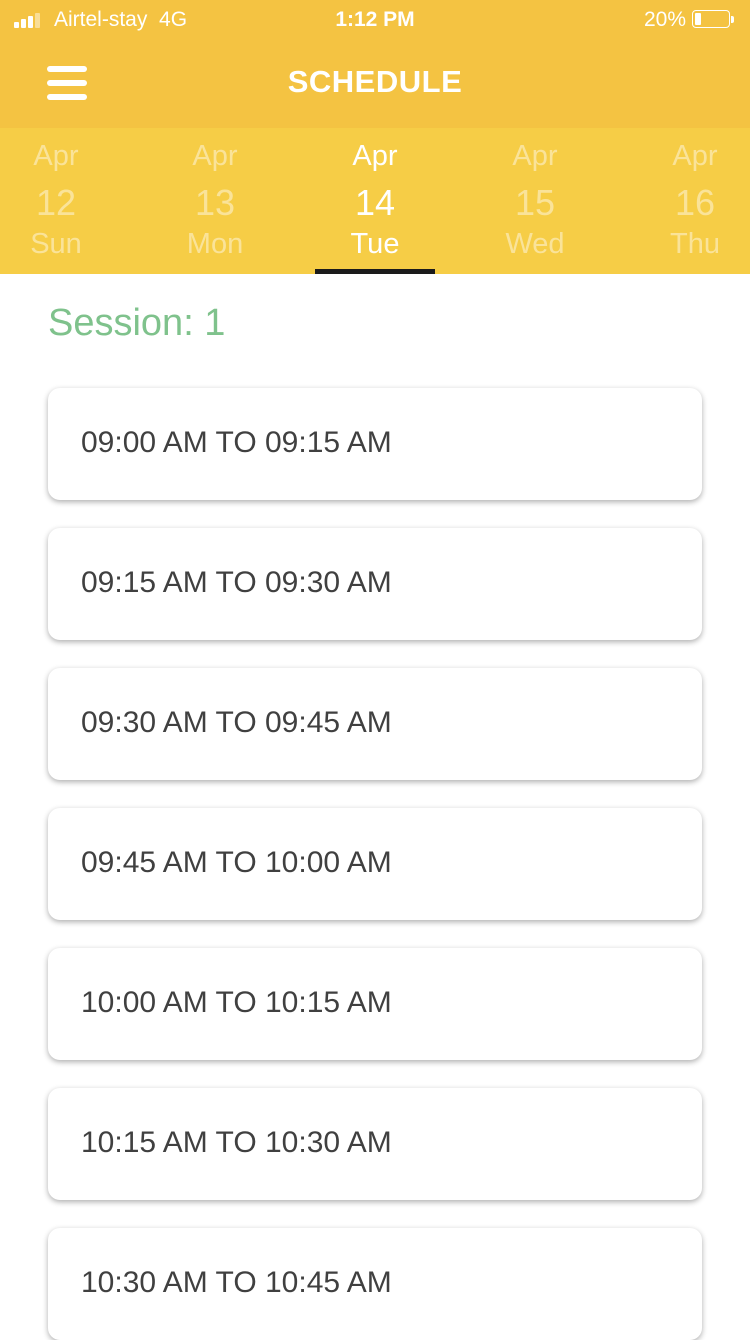 The image size is (750, 1340). Describe the element at coordinates (695, 202) in the screenshot. I see `date-day: 16` at that location.